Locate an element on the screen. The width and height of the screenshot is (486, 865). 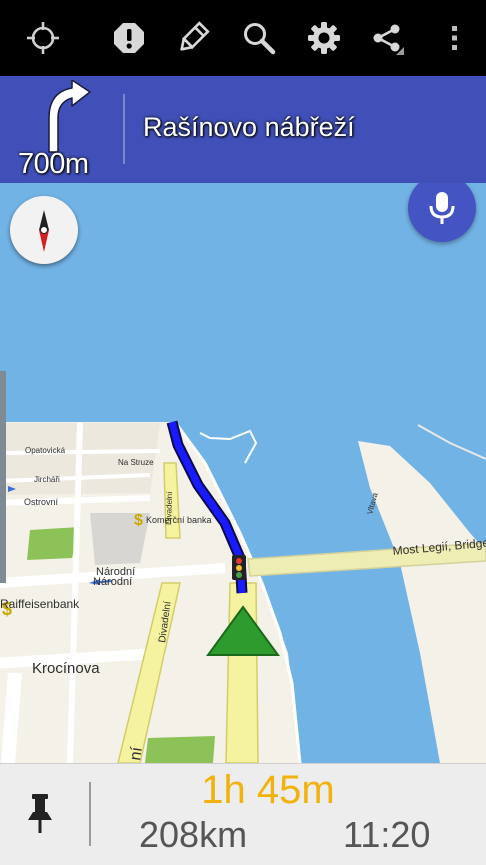
arrival-time: 11:20 is located at coordinates (387, 834).